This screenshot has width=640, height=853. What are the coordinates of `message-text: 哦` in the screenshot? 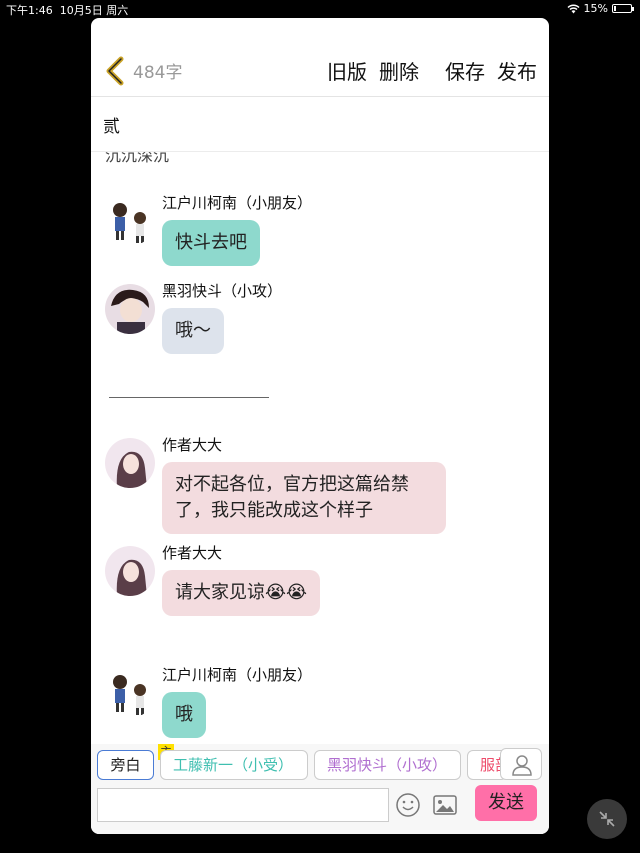 It's located at (184, 714).